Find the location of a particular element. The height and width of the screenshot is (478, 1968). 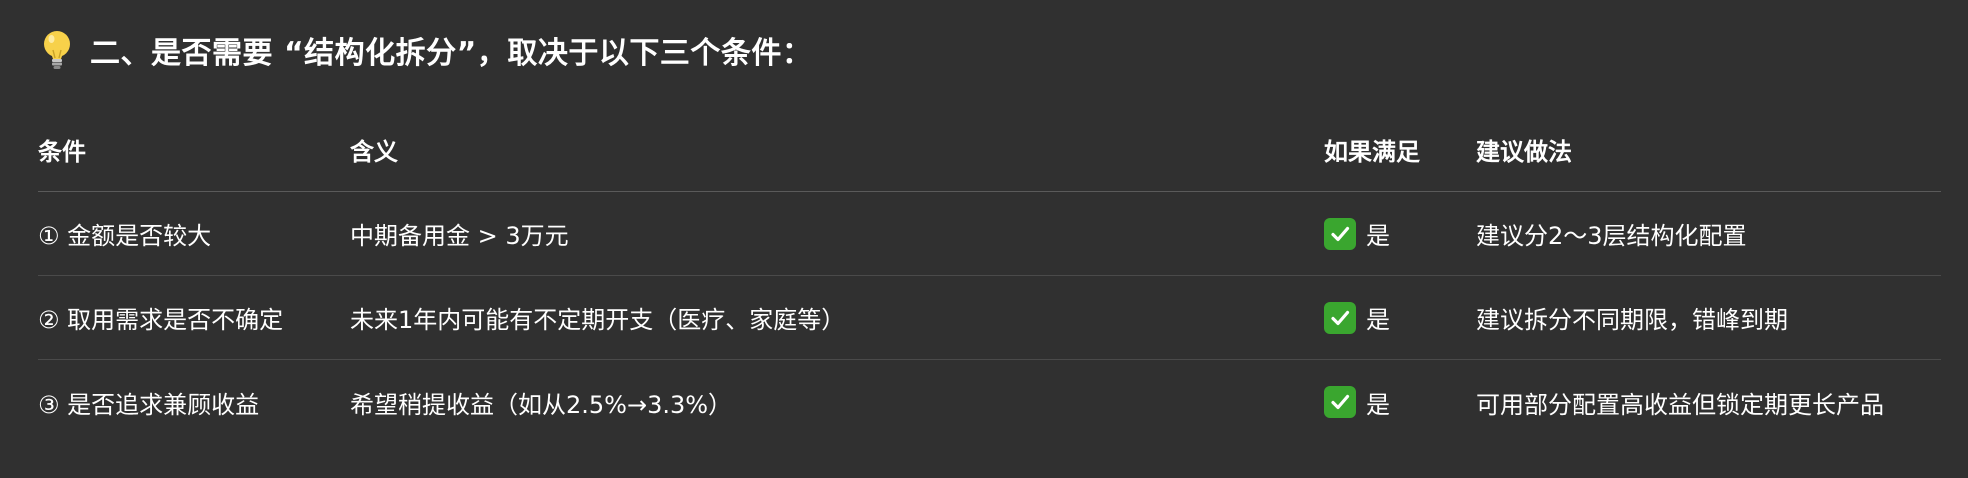

meaning-cell: 中期备用金 > 3万元 is located at coordinates (459, 236).